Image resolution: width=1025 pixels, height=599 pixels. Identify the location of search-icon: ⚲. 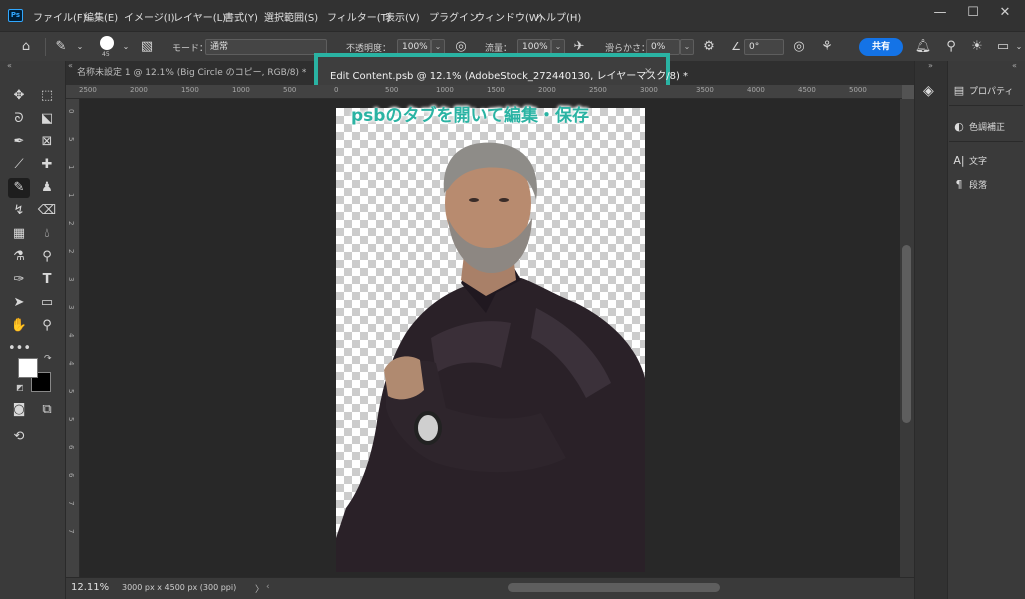
(951, 47).